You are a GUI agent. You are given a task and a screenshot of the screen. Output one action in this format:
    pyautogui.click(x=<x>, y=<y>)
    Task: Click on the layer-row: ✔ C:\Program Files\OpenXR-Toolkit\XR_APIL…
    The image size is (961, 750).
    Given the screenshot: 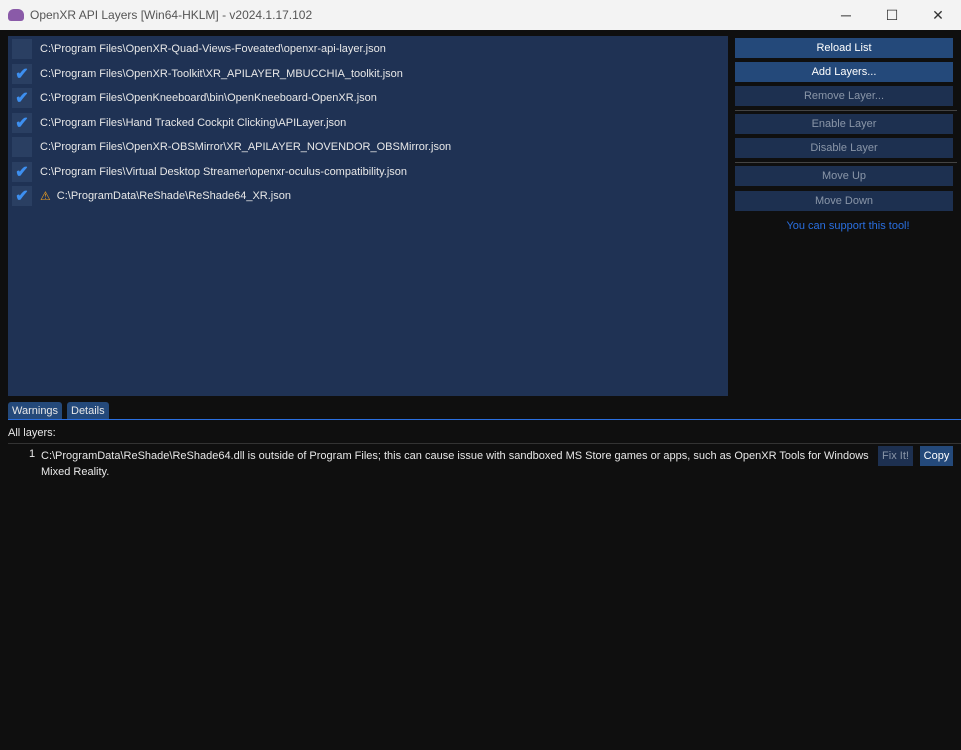 What is the action you would take?
    pyautogui.click(x=207, y=74)
    